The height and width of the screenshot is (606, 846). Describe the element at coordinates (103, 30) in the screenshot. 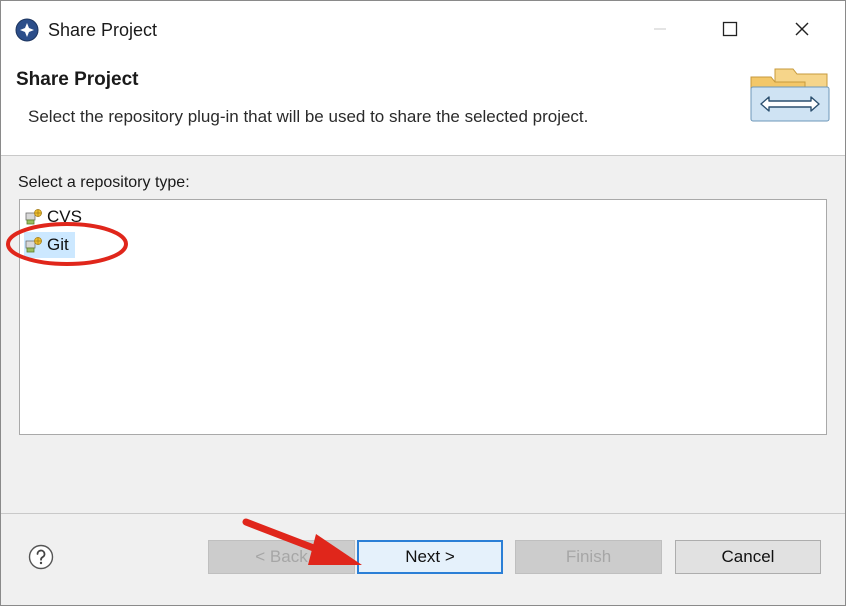

I see `window-title: Share Project` at that location.